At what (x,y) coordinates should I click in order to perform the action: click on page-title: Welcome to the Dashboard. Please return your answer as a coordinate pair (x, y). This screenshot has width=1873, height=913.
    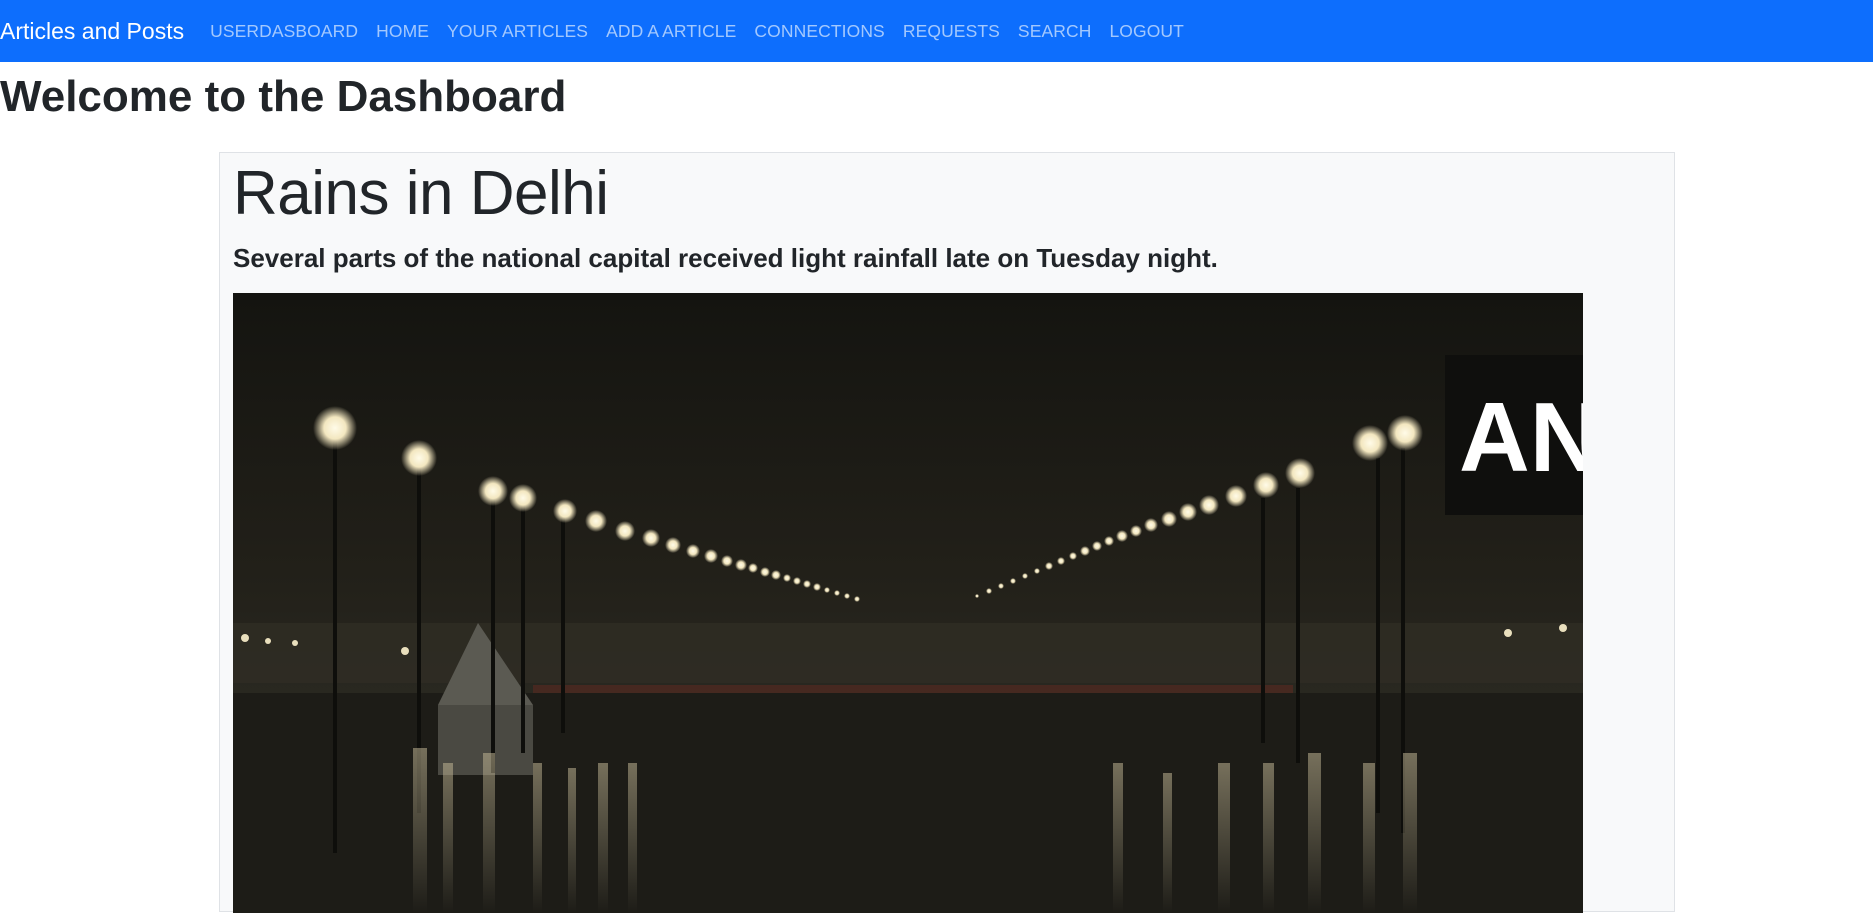
    Looking at the image, I should click on (283, 96).